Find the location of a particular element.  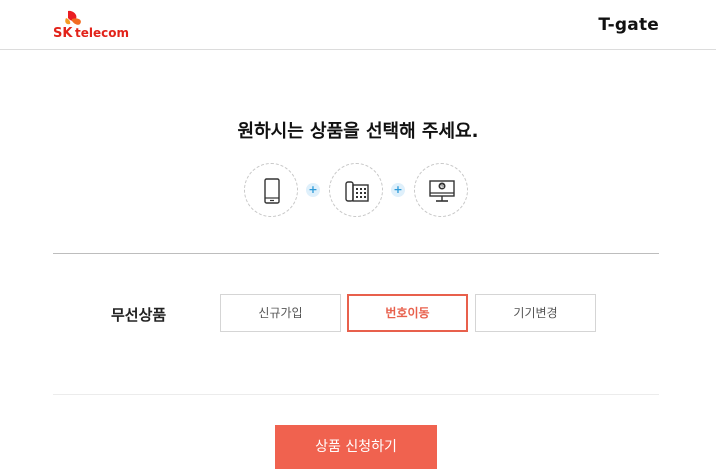

option-number-porting: 번호이동 is located at coordinates (407, 313).